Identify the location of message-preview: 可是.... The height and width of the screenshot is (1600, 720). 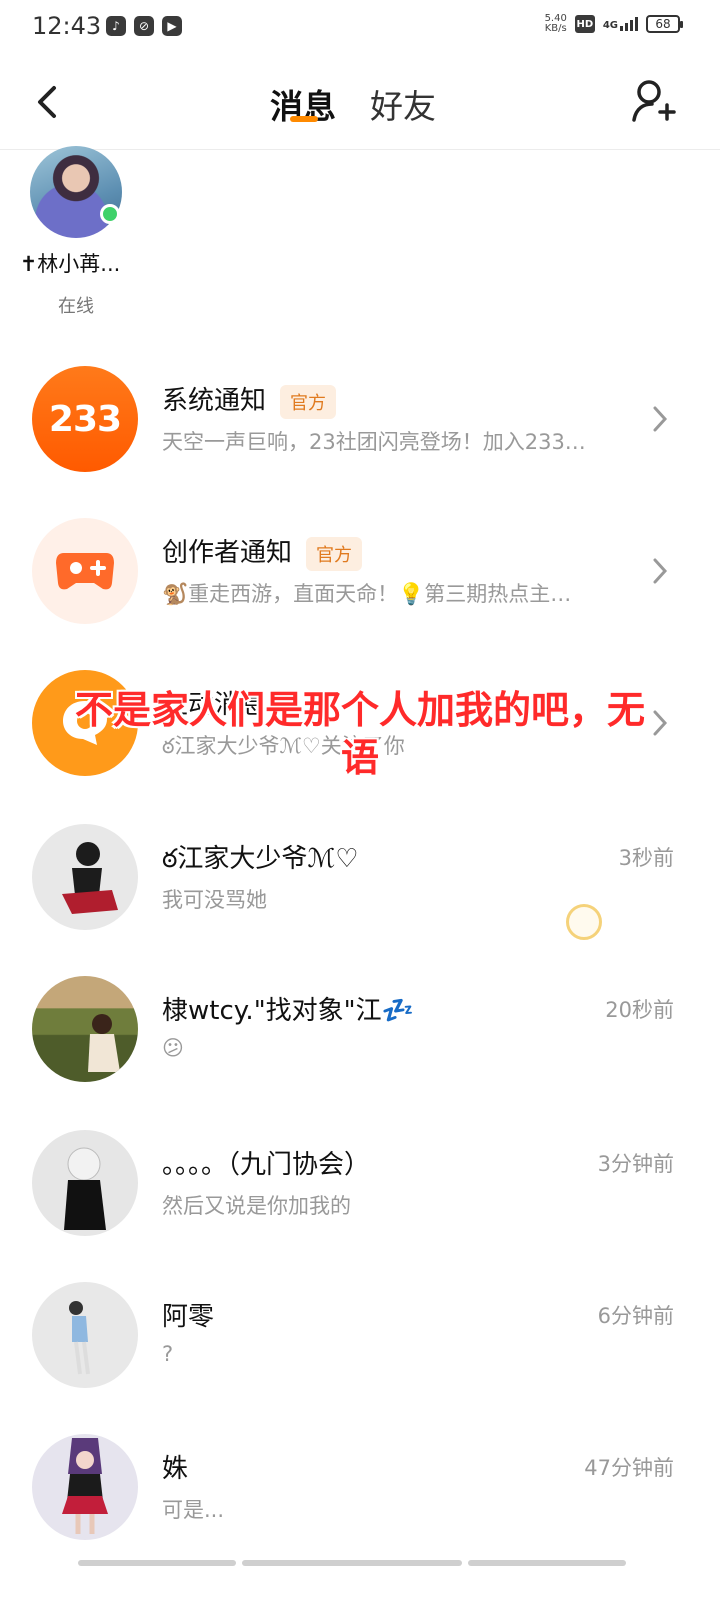
(193, 1510).